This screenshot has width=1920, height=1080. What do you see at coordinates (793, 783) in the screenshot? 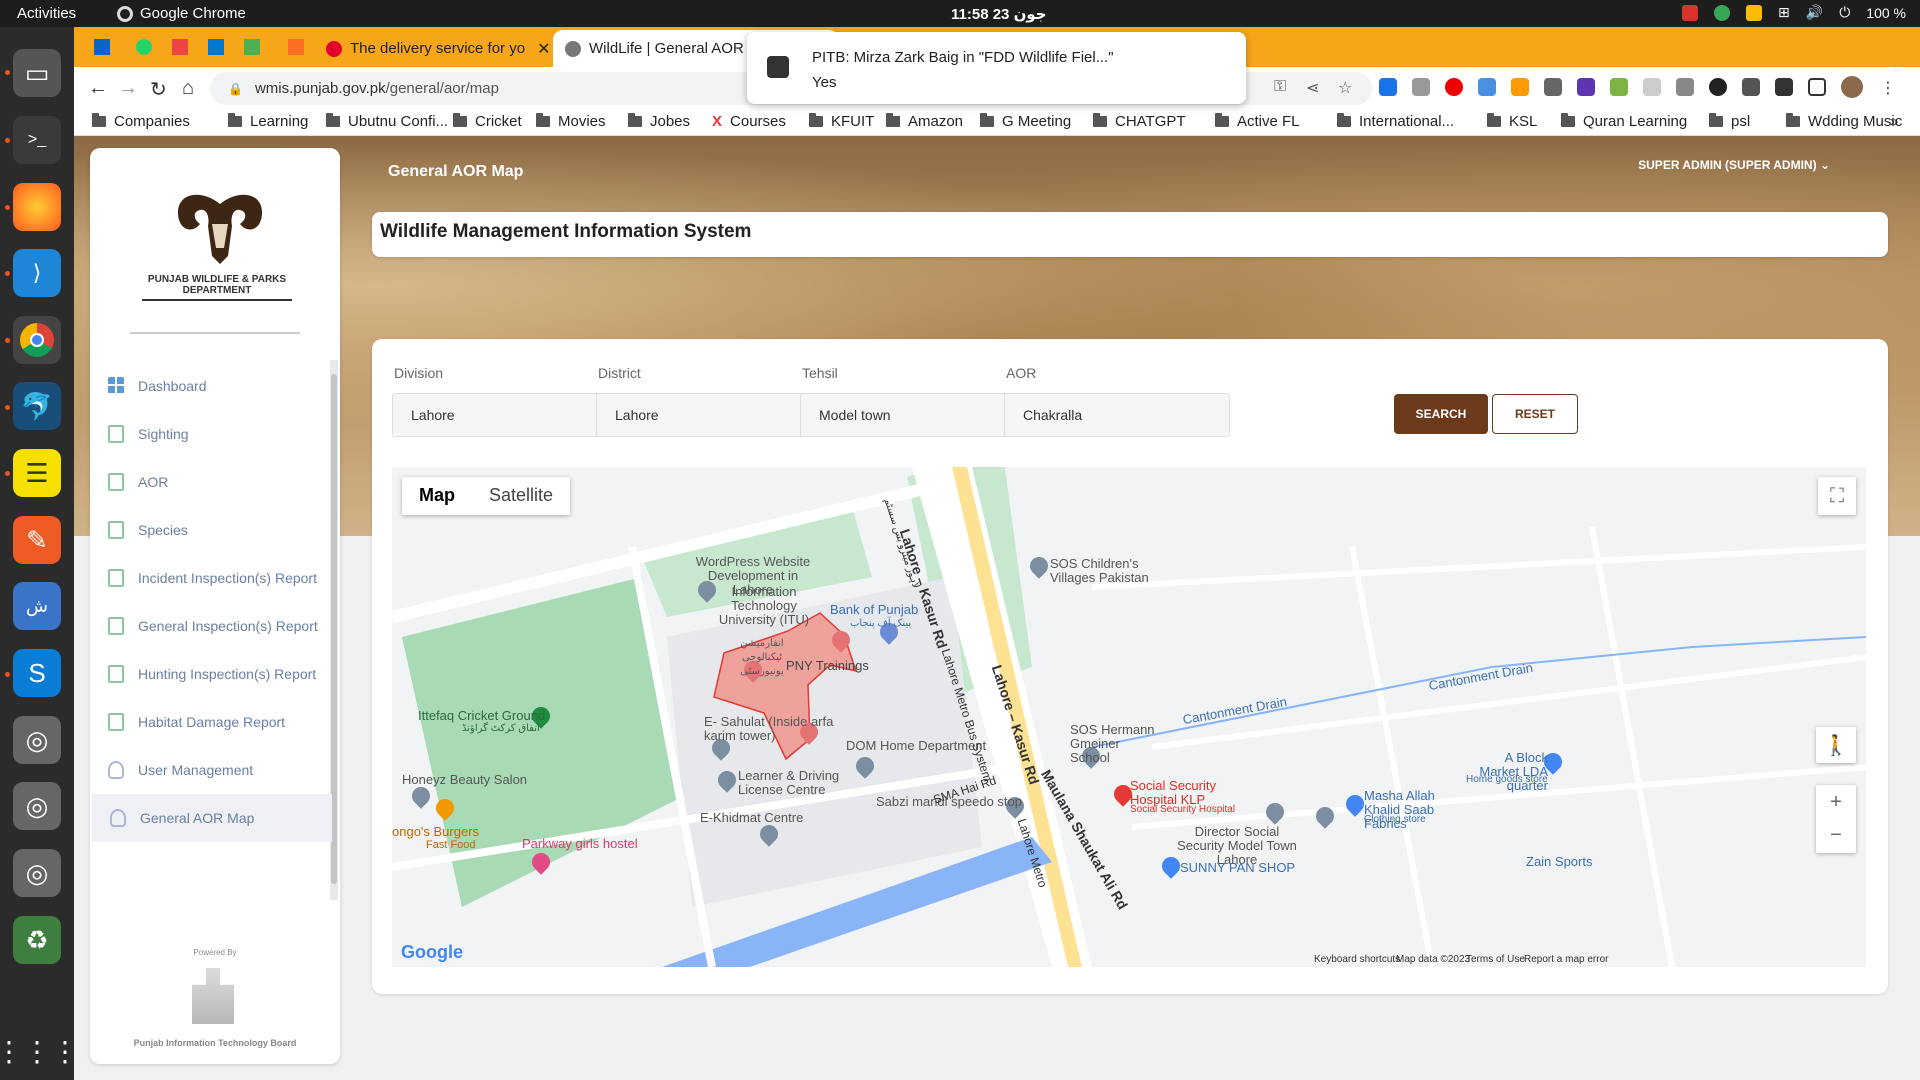
I see `place-label: Learner & Driving License Centre` at bounding box center [793, 783].